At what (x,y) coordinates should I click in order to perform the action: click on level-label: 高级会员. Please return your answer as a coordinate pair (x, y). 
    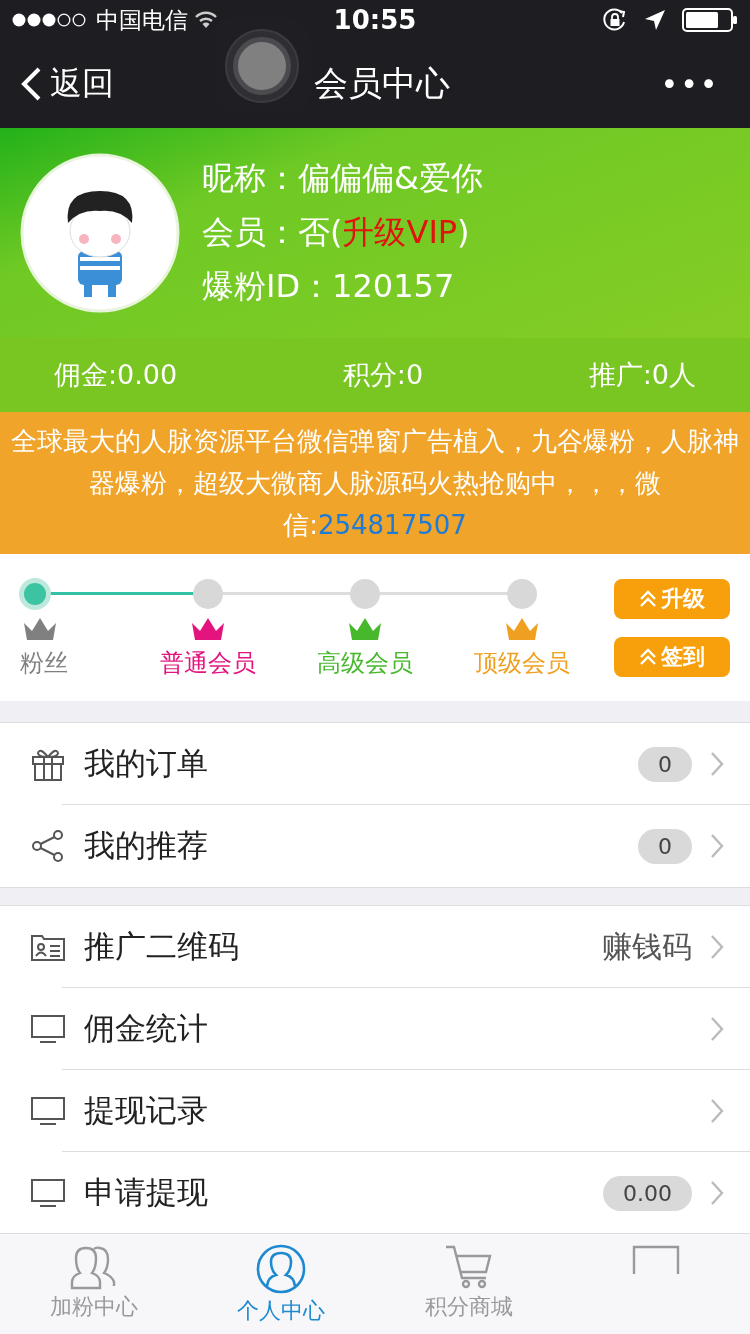
    Looking at the image, I should click on (364, 663).